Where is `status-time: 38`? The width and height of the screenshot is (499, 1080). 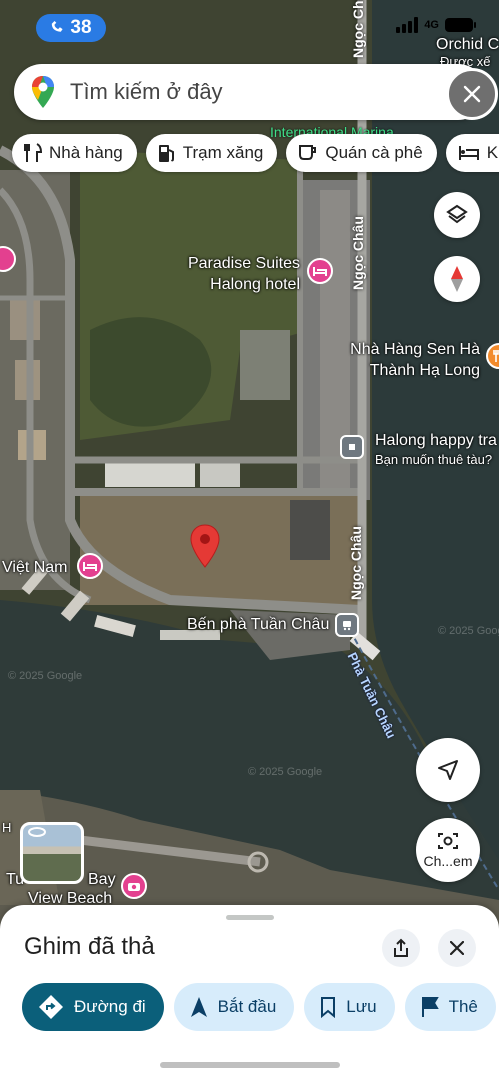
status-time: 38 is located at coordinates (71, 28).